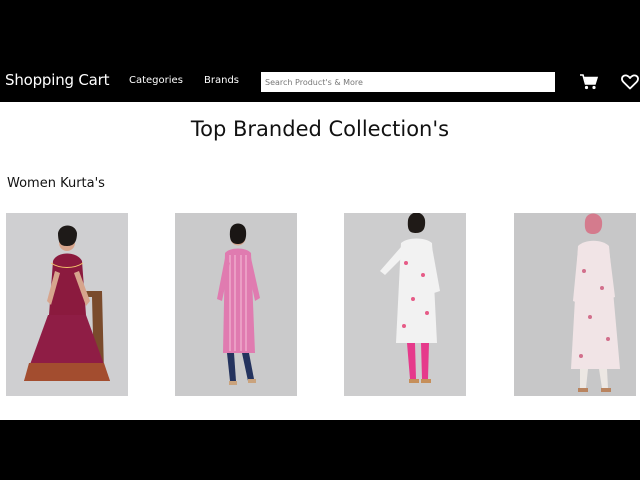 The width and height of the screenshot is (640, 480). What do you see at coordinates (408, 82) in the screenshot?
I see `search-input` at bounding box center [408, 82].